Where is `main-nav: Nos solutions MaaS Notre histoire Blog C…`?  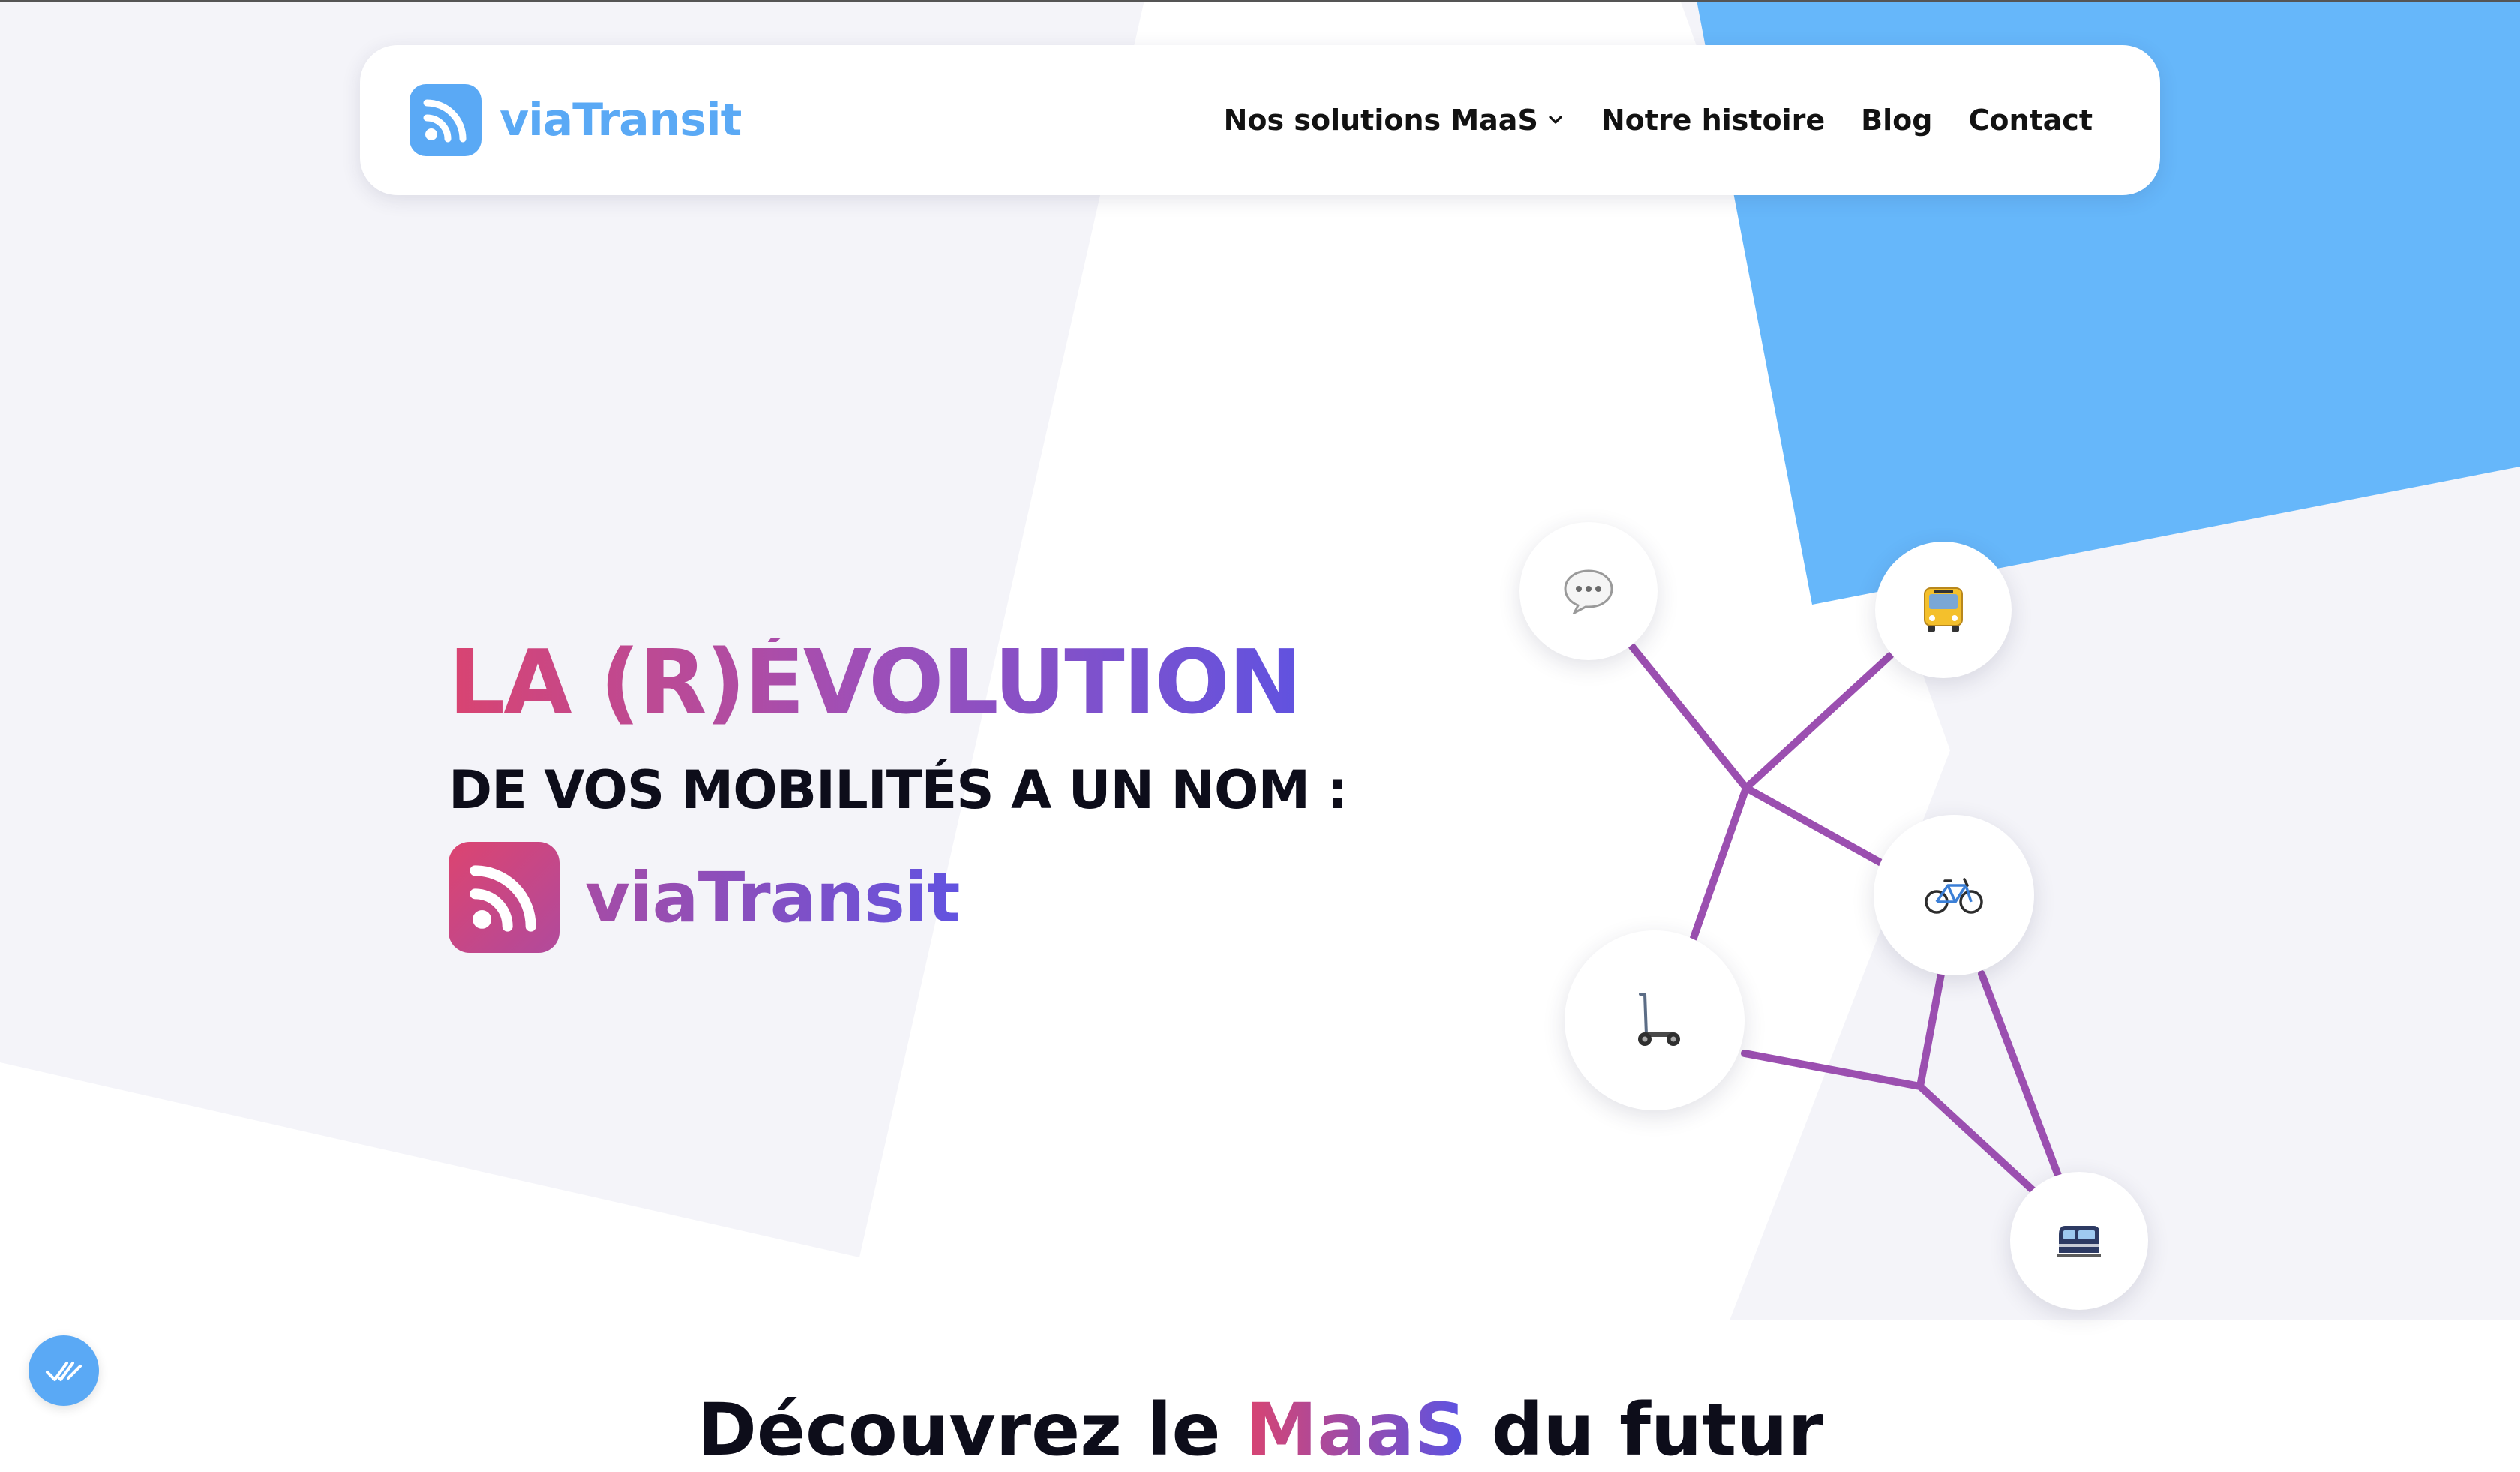 main-nav: Nos solutions MaaS Notre histoire Blog C… is located at coordinates (1658, 120).